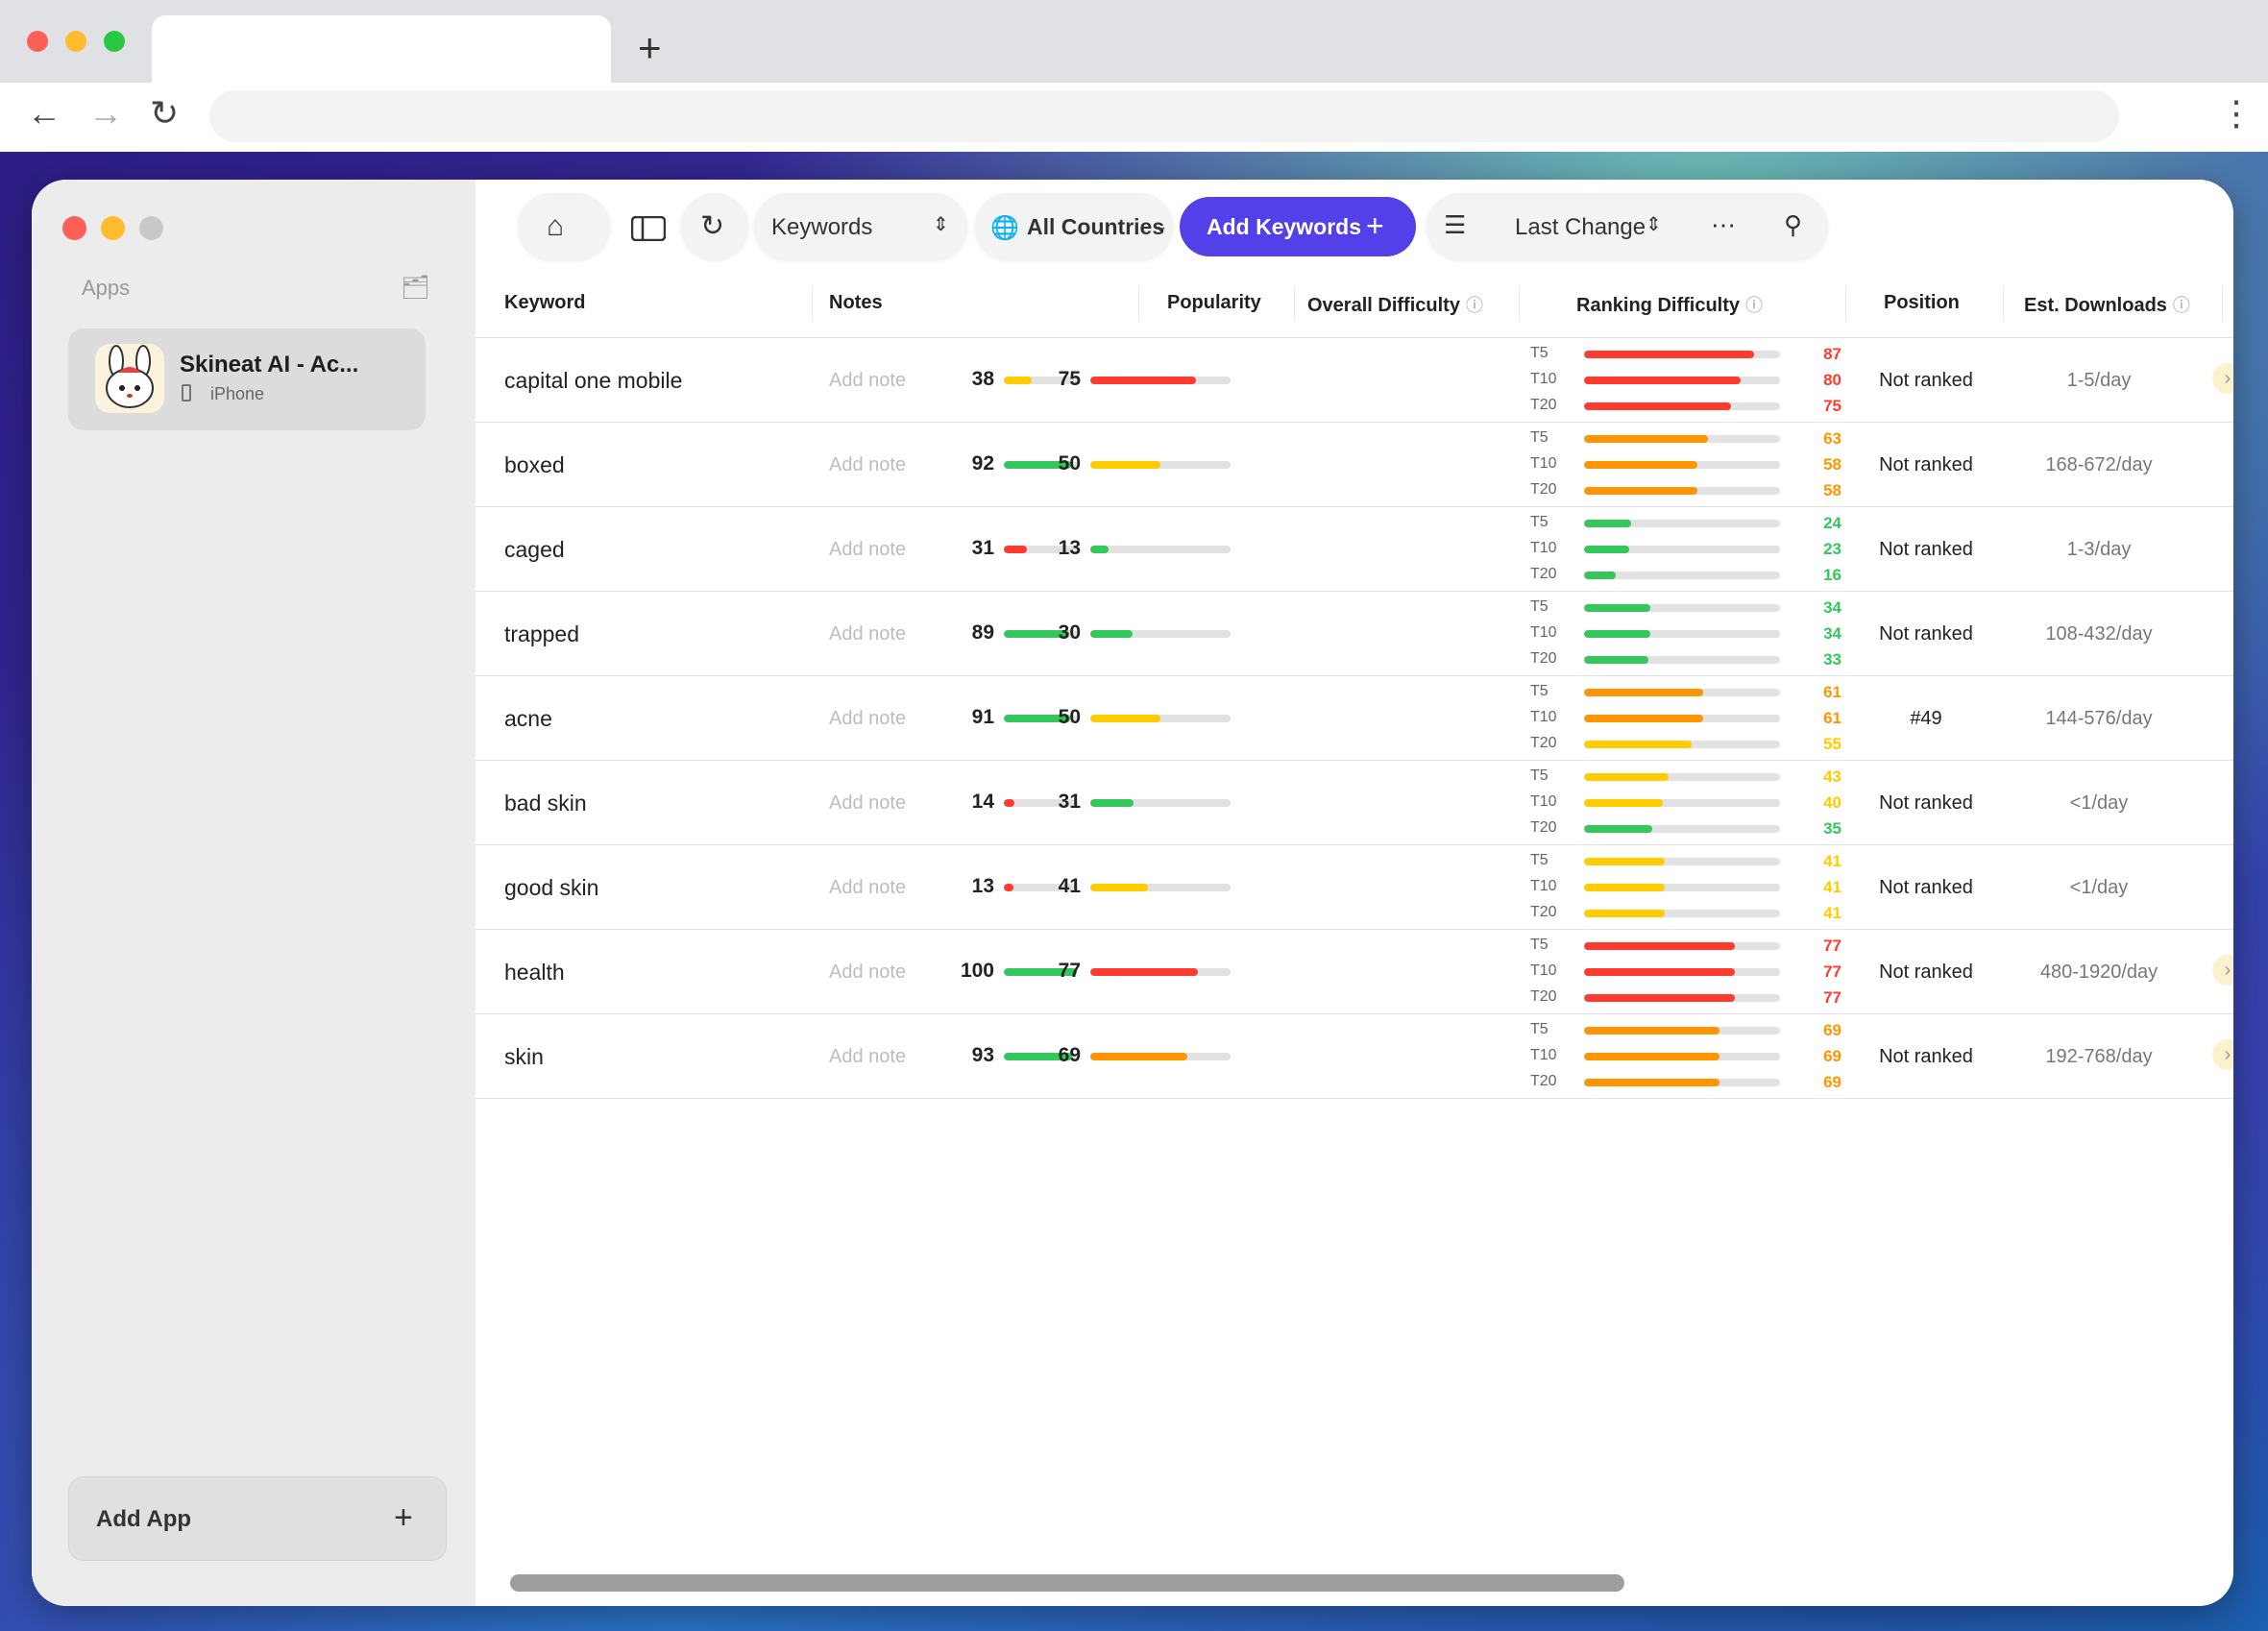 This screenshot has width=2268, height=1631. Describe the element at coordinates (1832, 913) in the screenshot. I see `ranking-t20-value: 41` at that location.